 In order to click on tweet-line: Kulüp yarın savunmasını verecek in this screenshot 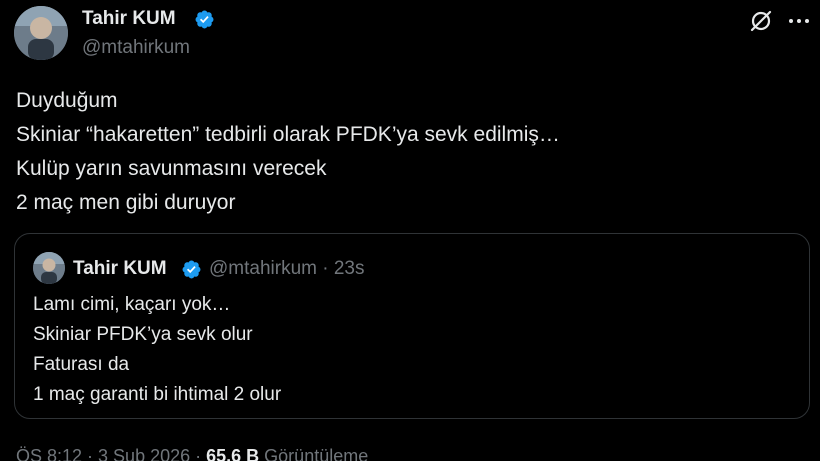, I will do `click(171, 168)`.